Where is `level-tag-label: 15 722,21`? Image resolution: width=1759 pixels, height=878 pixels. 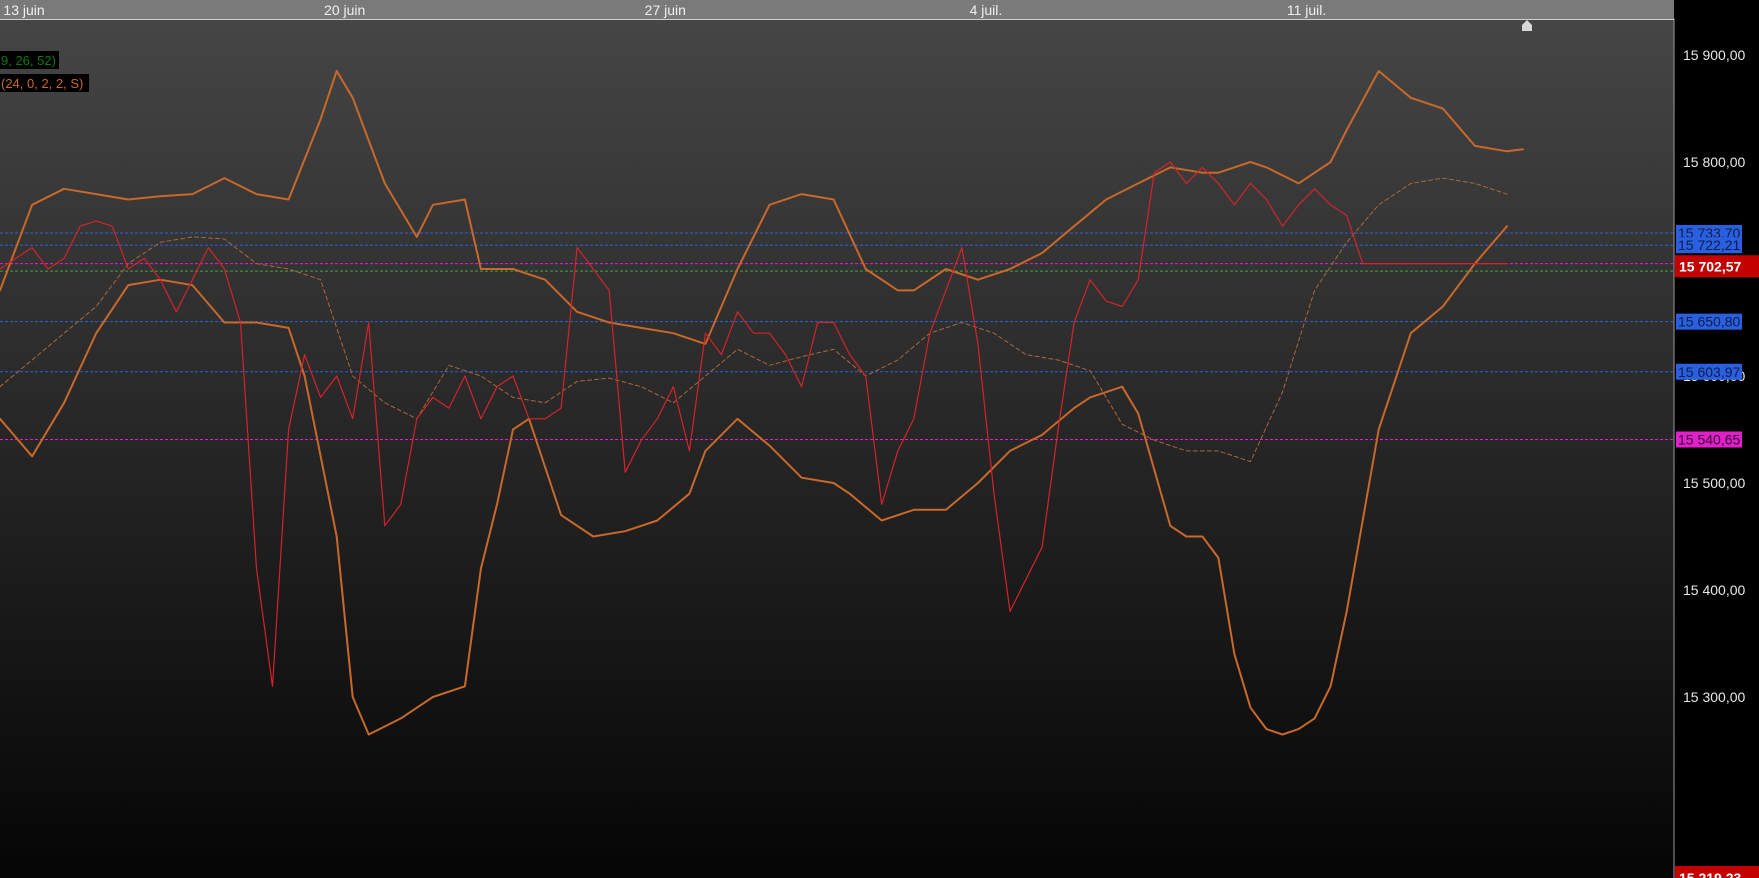 level-tag-label: 15 722,21 is located at coordinates (1709, 245).